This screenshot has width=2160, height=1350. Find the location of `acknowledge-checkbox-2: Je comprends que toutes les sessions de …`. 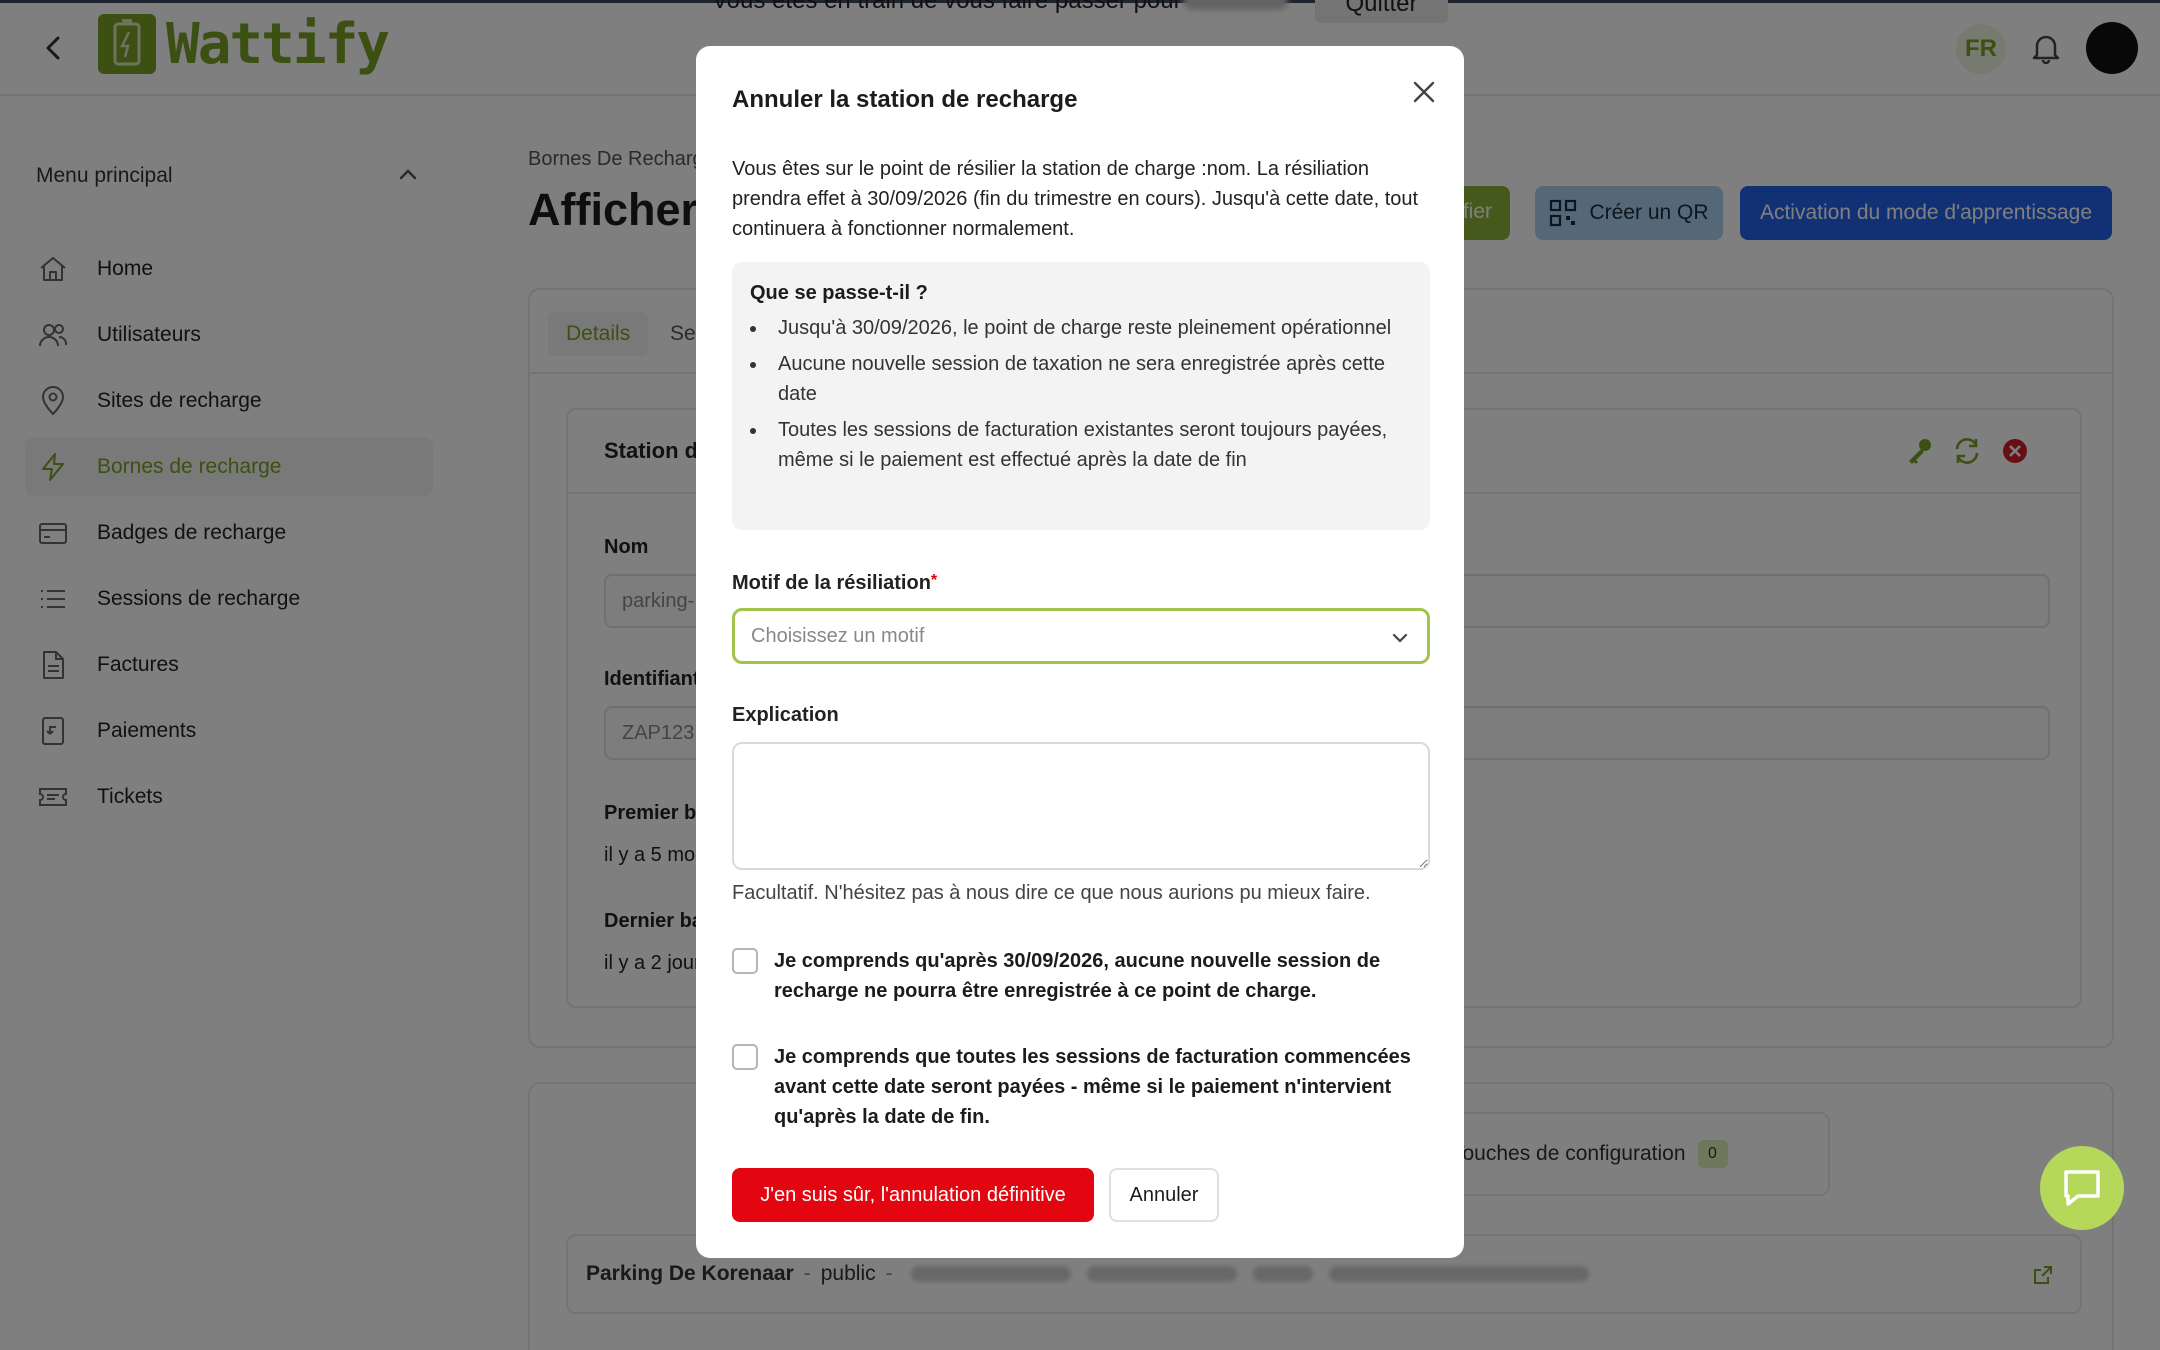

acknowledge-checkbox-2: Je comprends que toutes les sessions de … is located at coordinates (1082, 1087).